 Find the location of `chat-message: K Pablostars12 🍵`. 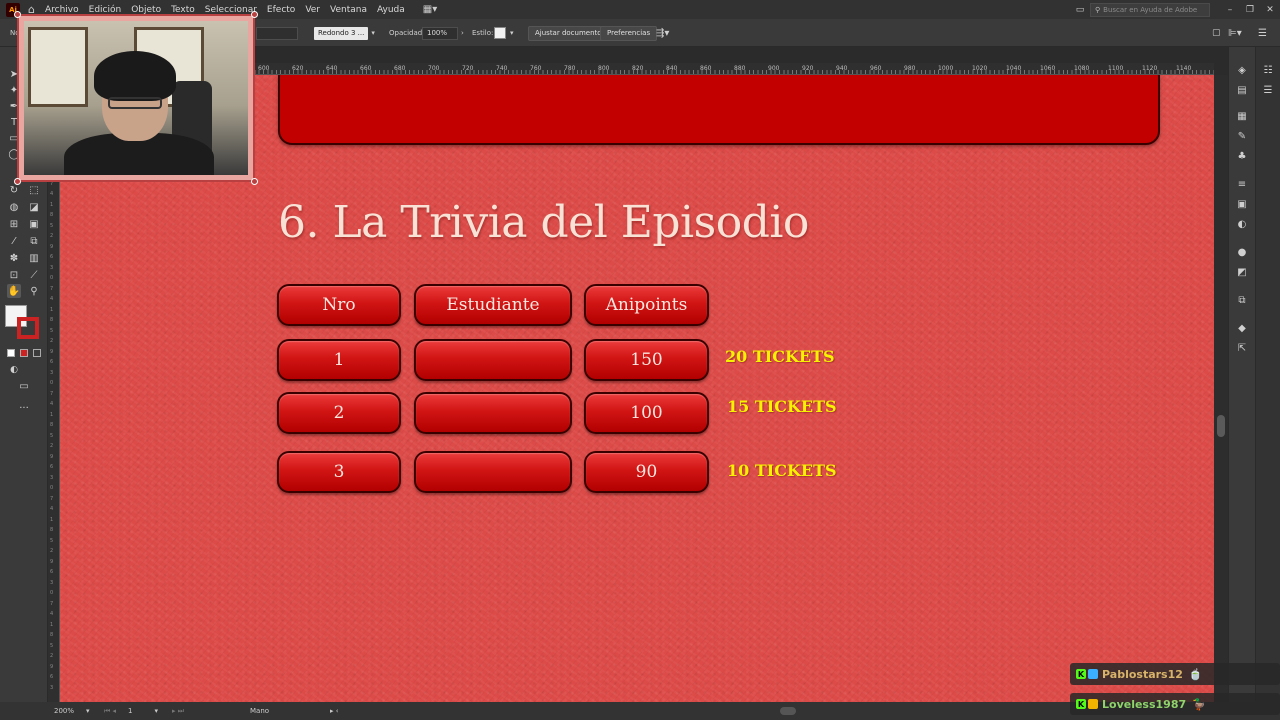

chat-message: K Pablostars12 🍵 is located at coordinates (1175, 674).